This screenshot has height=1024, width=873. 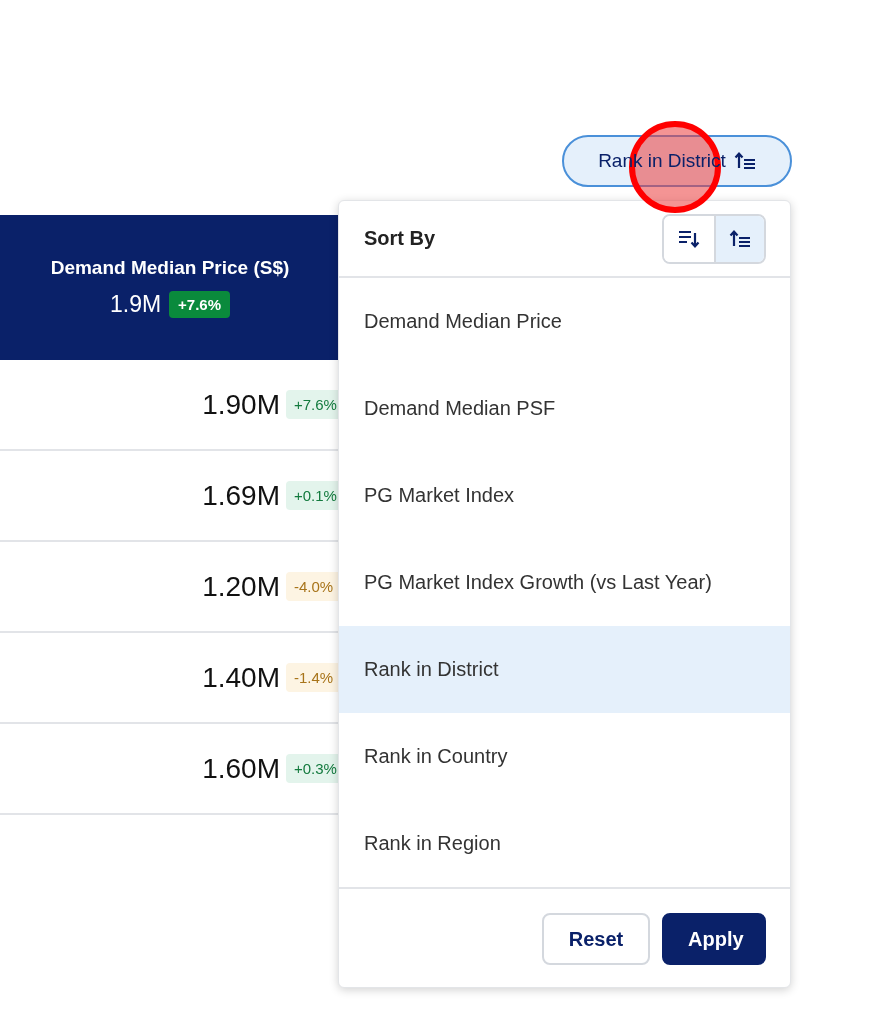 What do you see at coordinates (241, 495) in the screenshot?
I see `price-value: 1.69M` at bounding box center [241, 495].